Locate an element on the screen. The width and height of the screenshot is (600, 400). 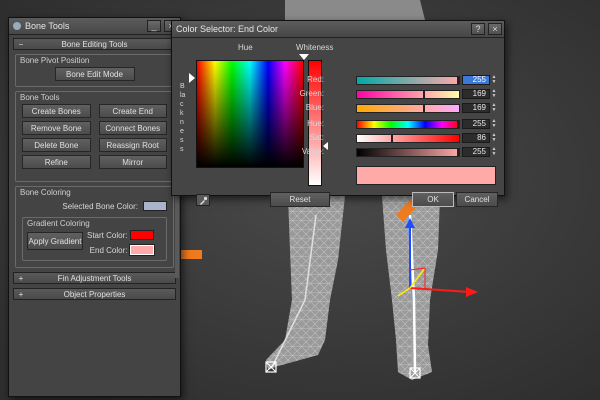
figure-upper is located at coordinates (355, 10).